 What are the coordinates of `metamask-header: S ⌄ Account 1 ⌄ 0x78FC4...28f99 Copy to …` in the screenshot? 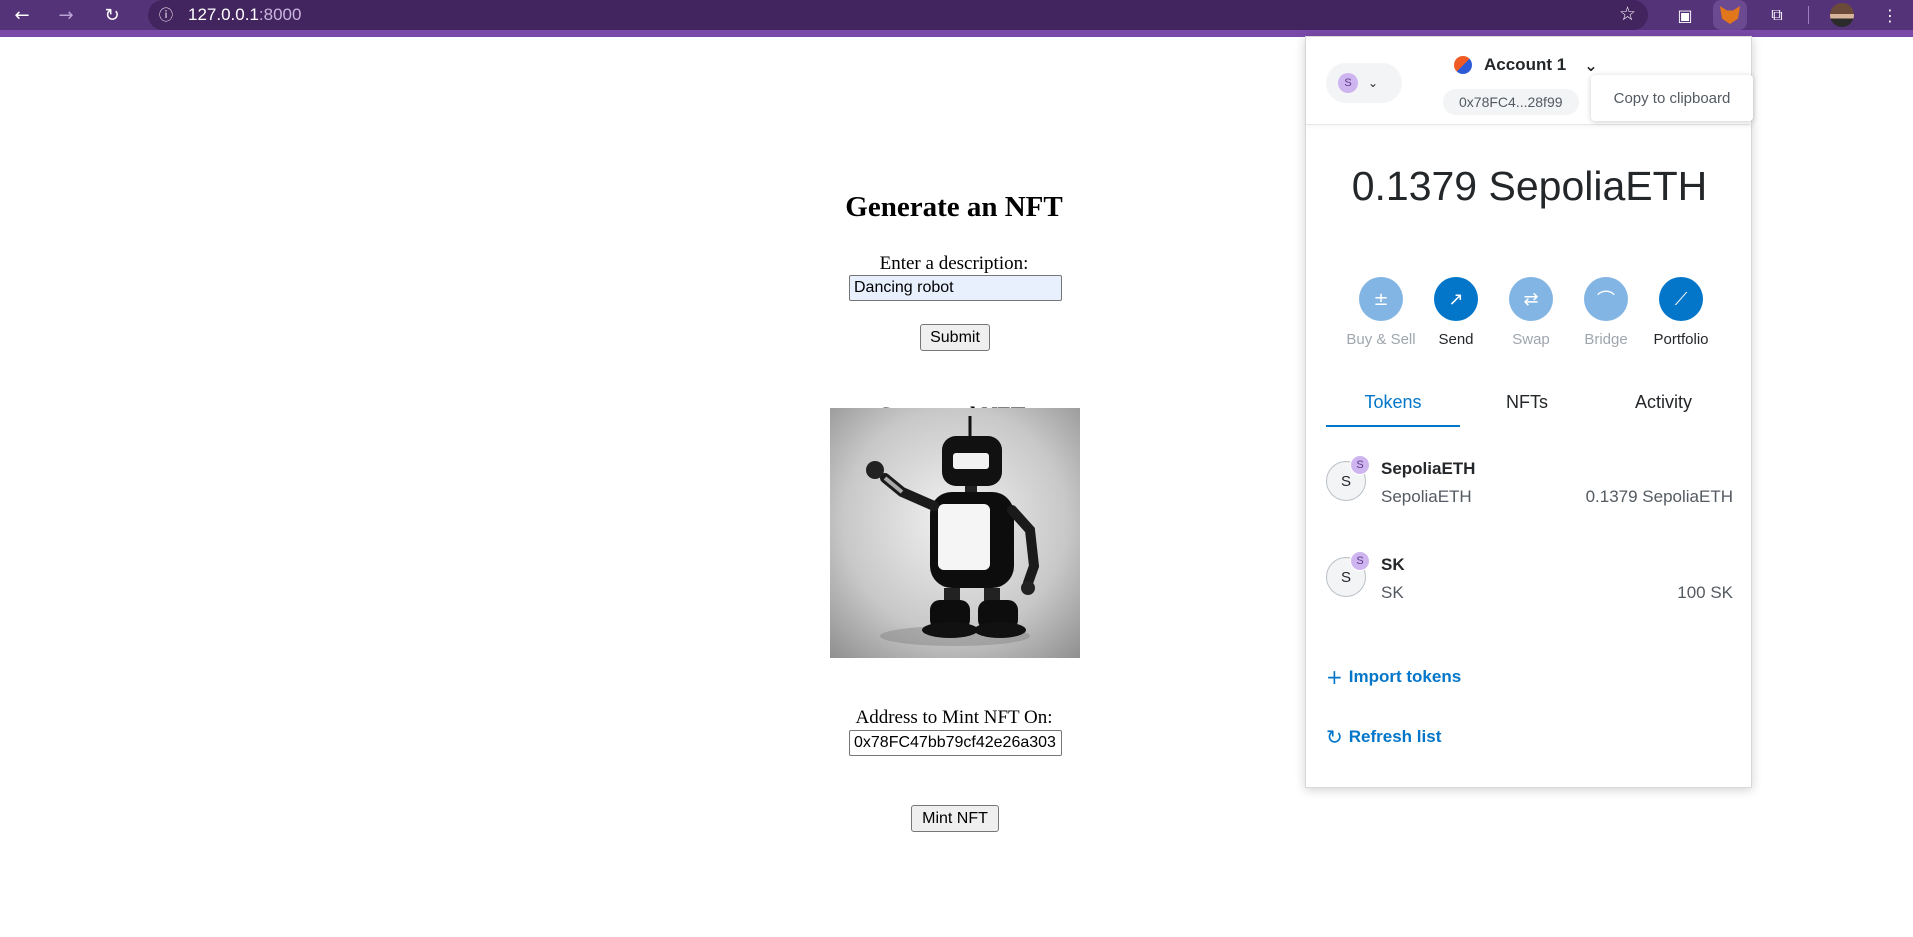 It's located at (1529, 81).